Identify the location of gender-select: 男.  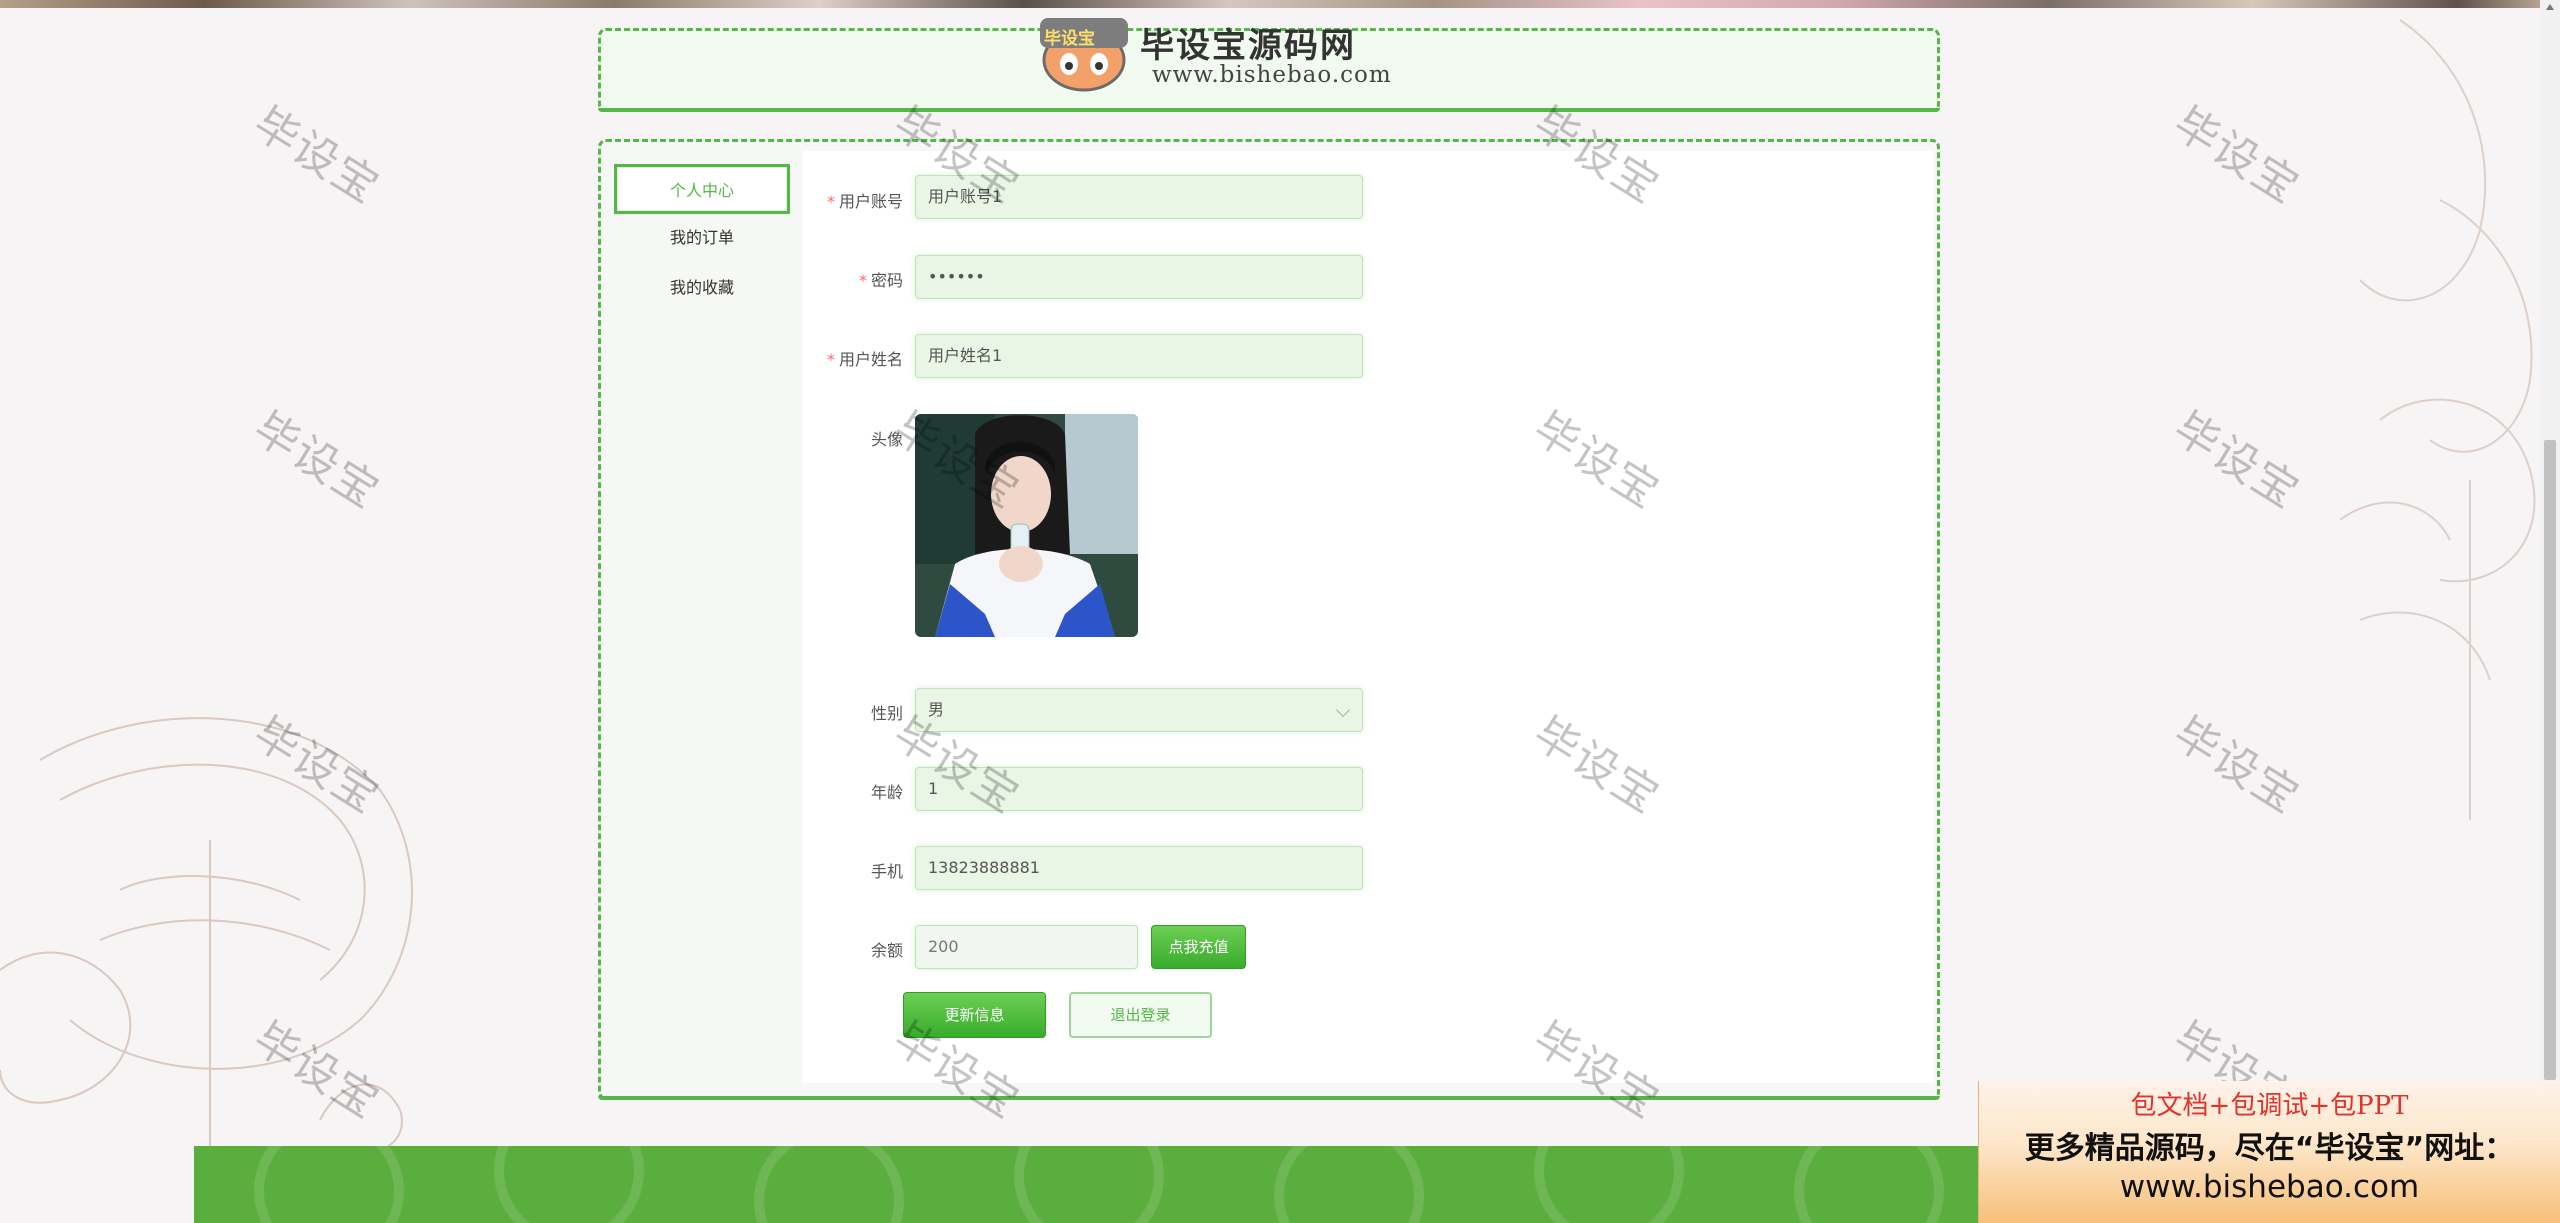
(1139, 710).